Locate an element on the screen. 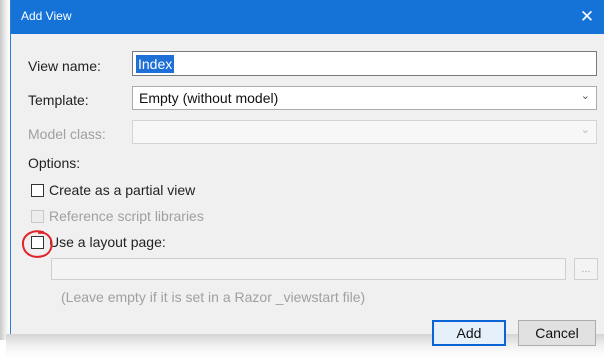 The height and width of the screenshot is (357, 604). template-dropdown: Empty (without model) ⌄ is located at coordinates (364, 98).